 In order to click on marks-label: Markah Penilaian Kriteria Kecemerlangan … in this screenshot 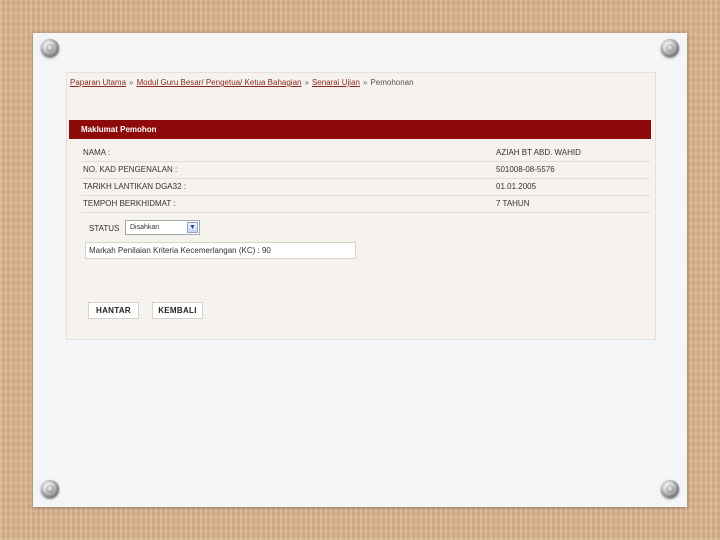, I will do `click(174, 250)`.